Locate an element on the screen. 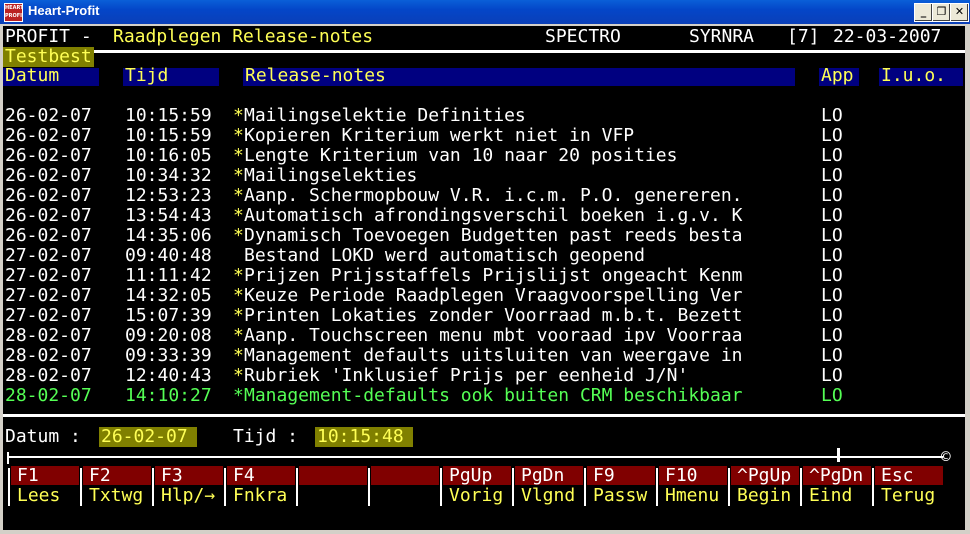  tijd-label: Tijd : is located at coordinates (266, 436).